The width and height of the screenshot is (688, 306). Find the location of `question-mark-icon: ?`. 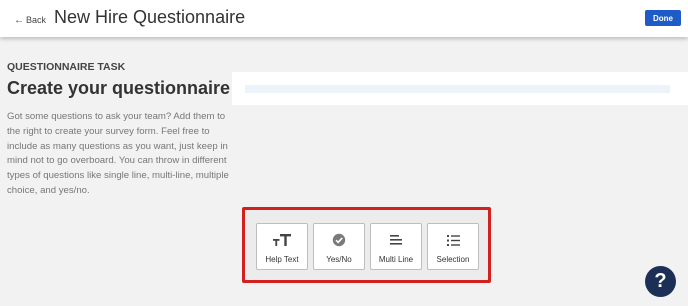

question-mark-icon: ? is located at coordinates (660, 281).